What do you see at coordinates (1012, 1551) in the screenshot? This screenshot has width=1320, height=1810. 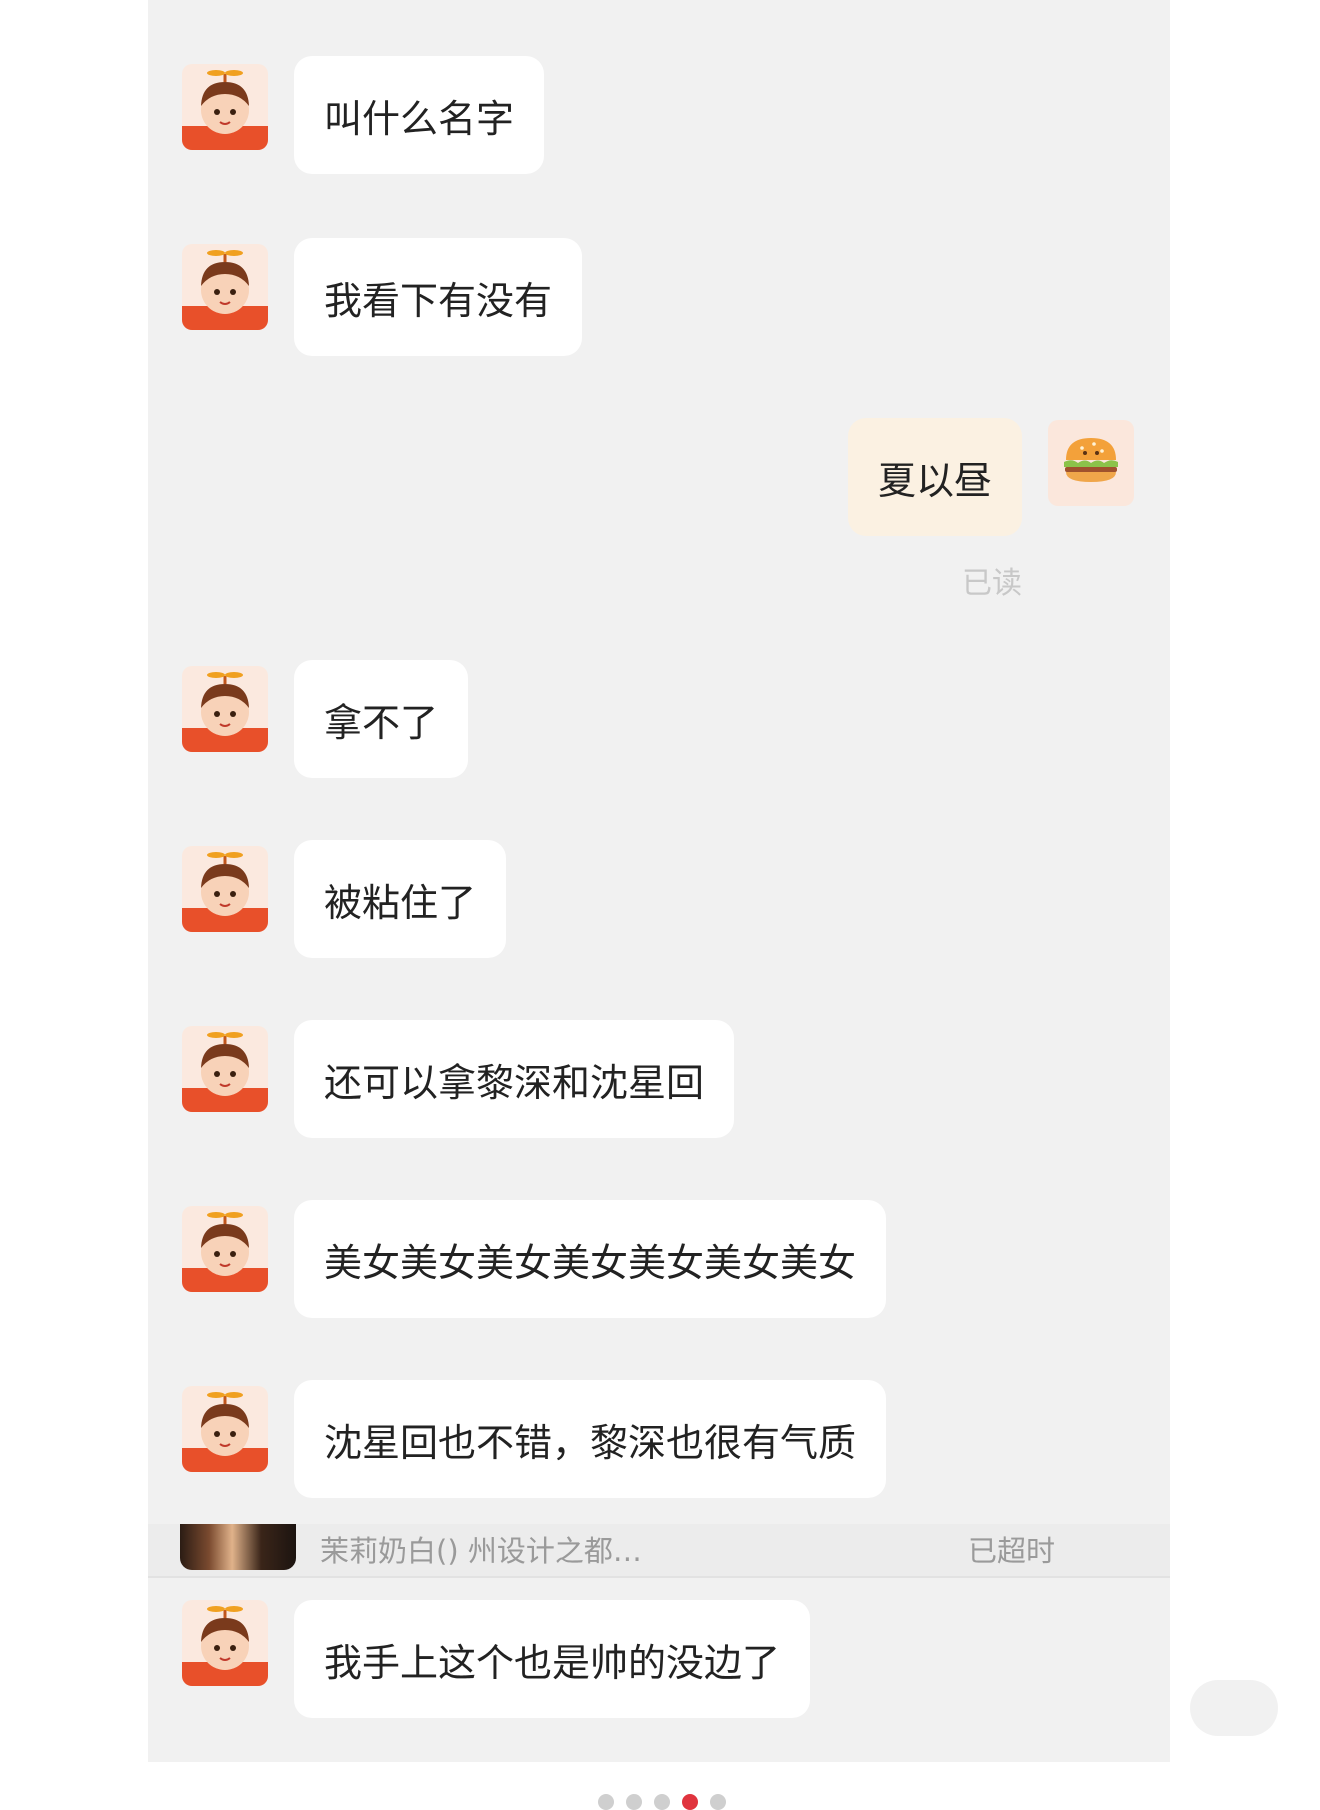 I see `notice-status: 已超时` at bounding box center [1012, 1551].